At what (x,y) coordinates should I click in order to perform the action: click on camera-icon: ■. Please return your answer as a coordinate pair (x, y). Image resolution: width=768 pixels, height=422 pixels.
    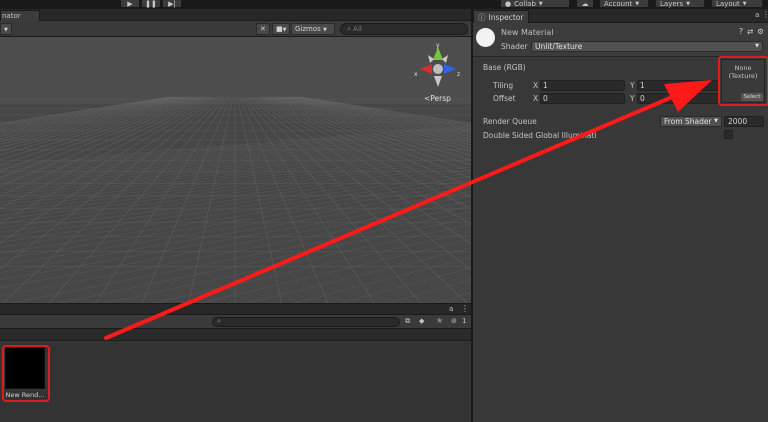
    Looking at the image, I should click on (279, 29).